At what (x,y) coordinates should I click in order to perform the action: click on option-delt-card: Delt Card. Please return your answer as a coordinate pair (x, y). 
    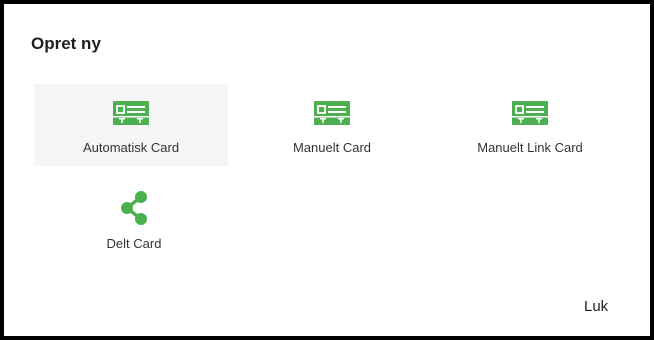
    Looking at the image, I should click on (134, 221).